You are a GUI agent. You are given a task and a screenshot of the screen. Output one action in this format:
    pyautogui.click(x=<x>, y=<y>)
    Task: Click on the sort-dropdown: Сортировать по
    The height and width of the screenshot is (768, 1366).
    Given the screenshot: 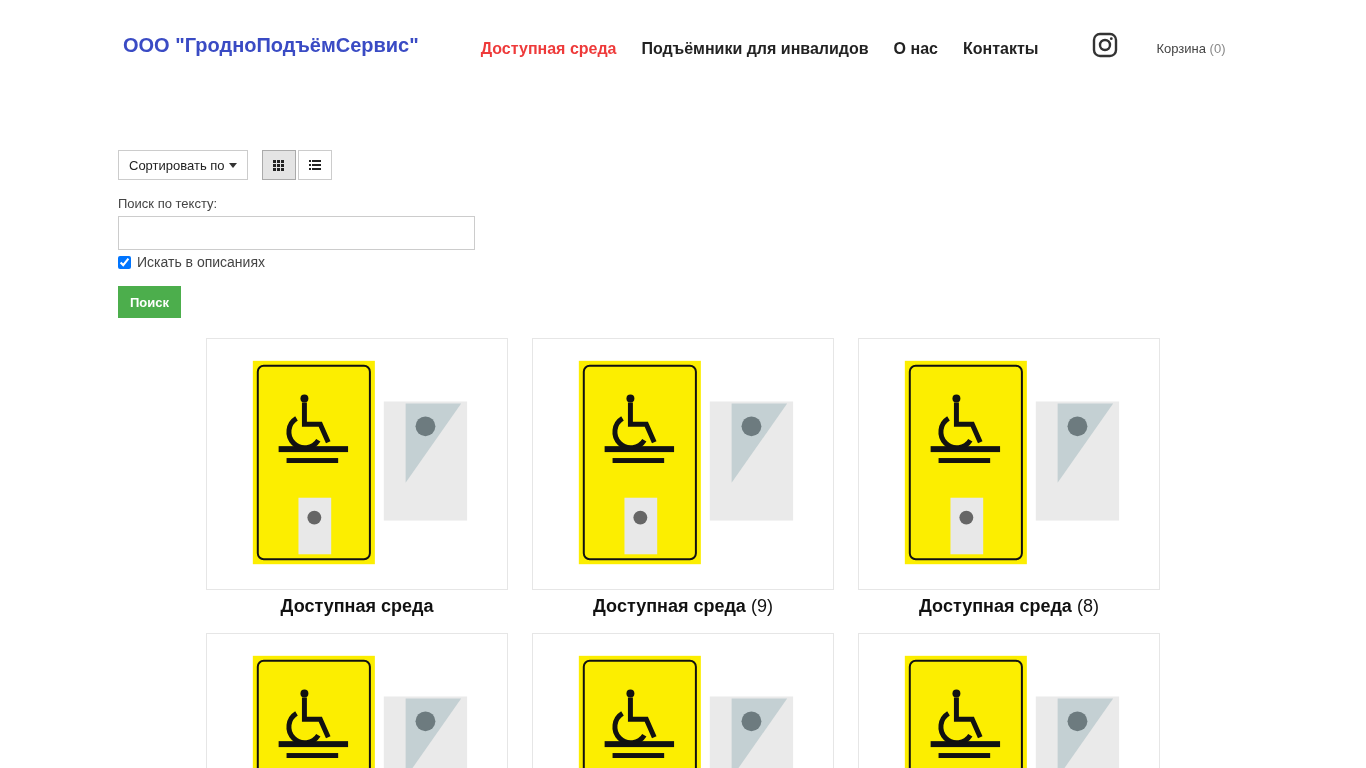 What is the action you would take?
    pyautogui.click(x=183, y=165)
    